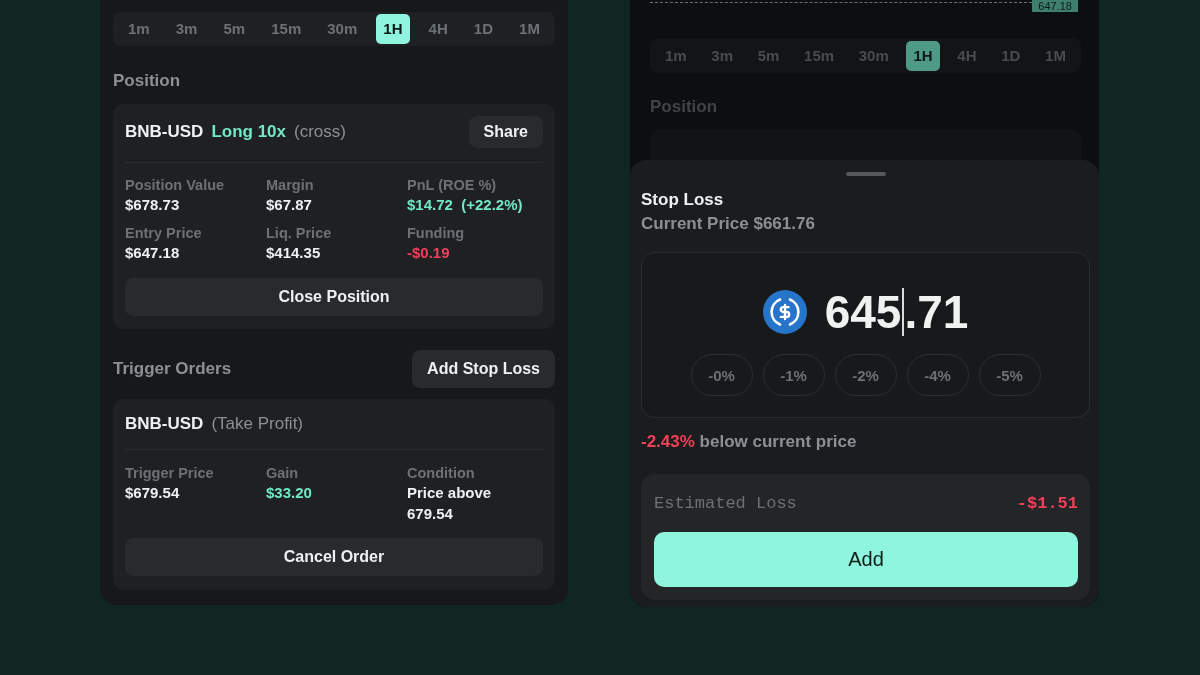 The image size is (1200, 675). Describe the element at coordinates (172, 369) in the screenshot. I see `section-heading: Trigger Orders` at that location.